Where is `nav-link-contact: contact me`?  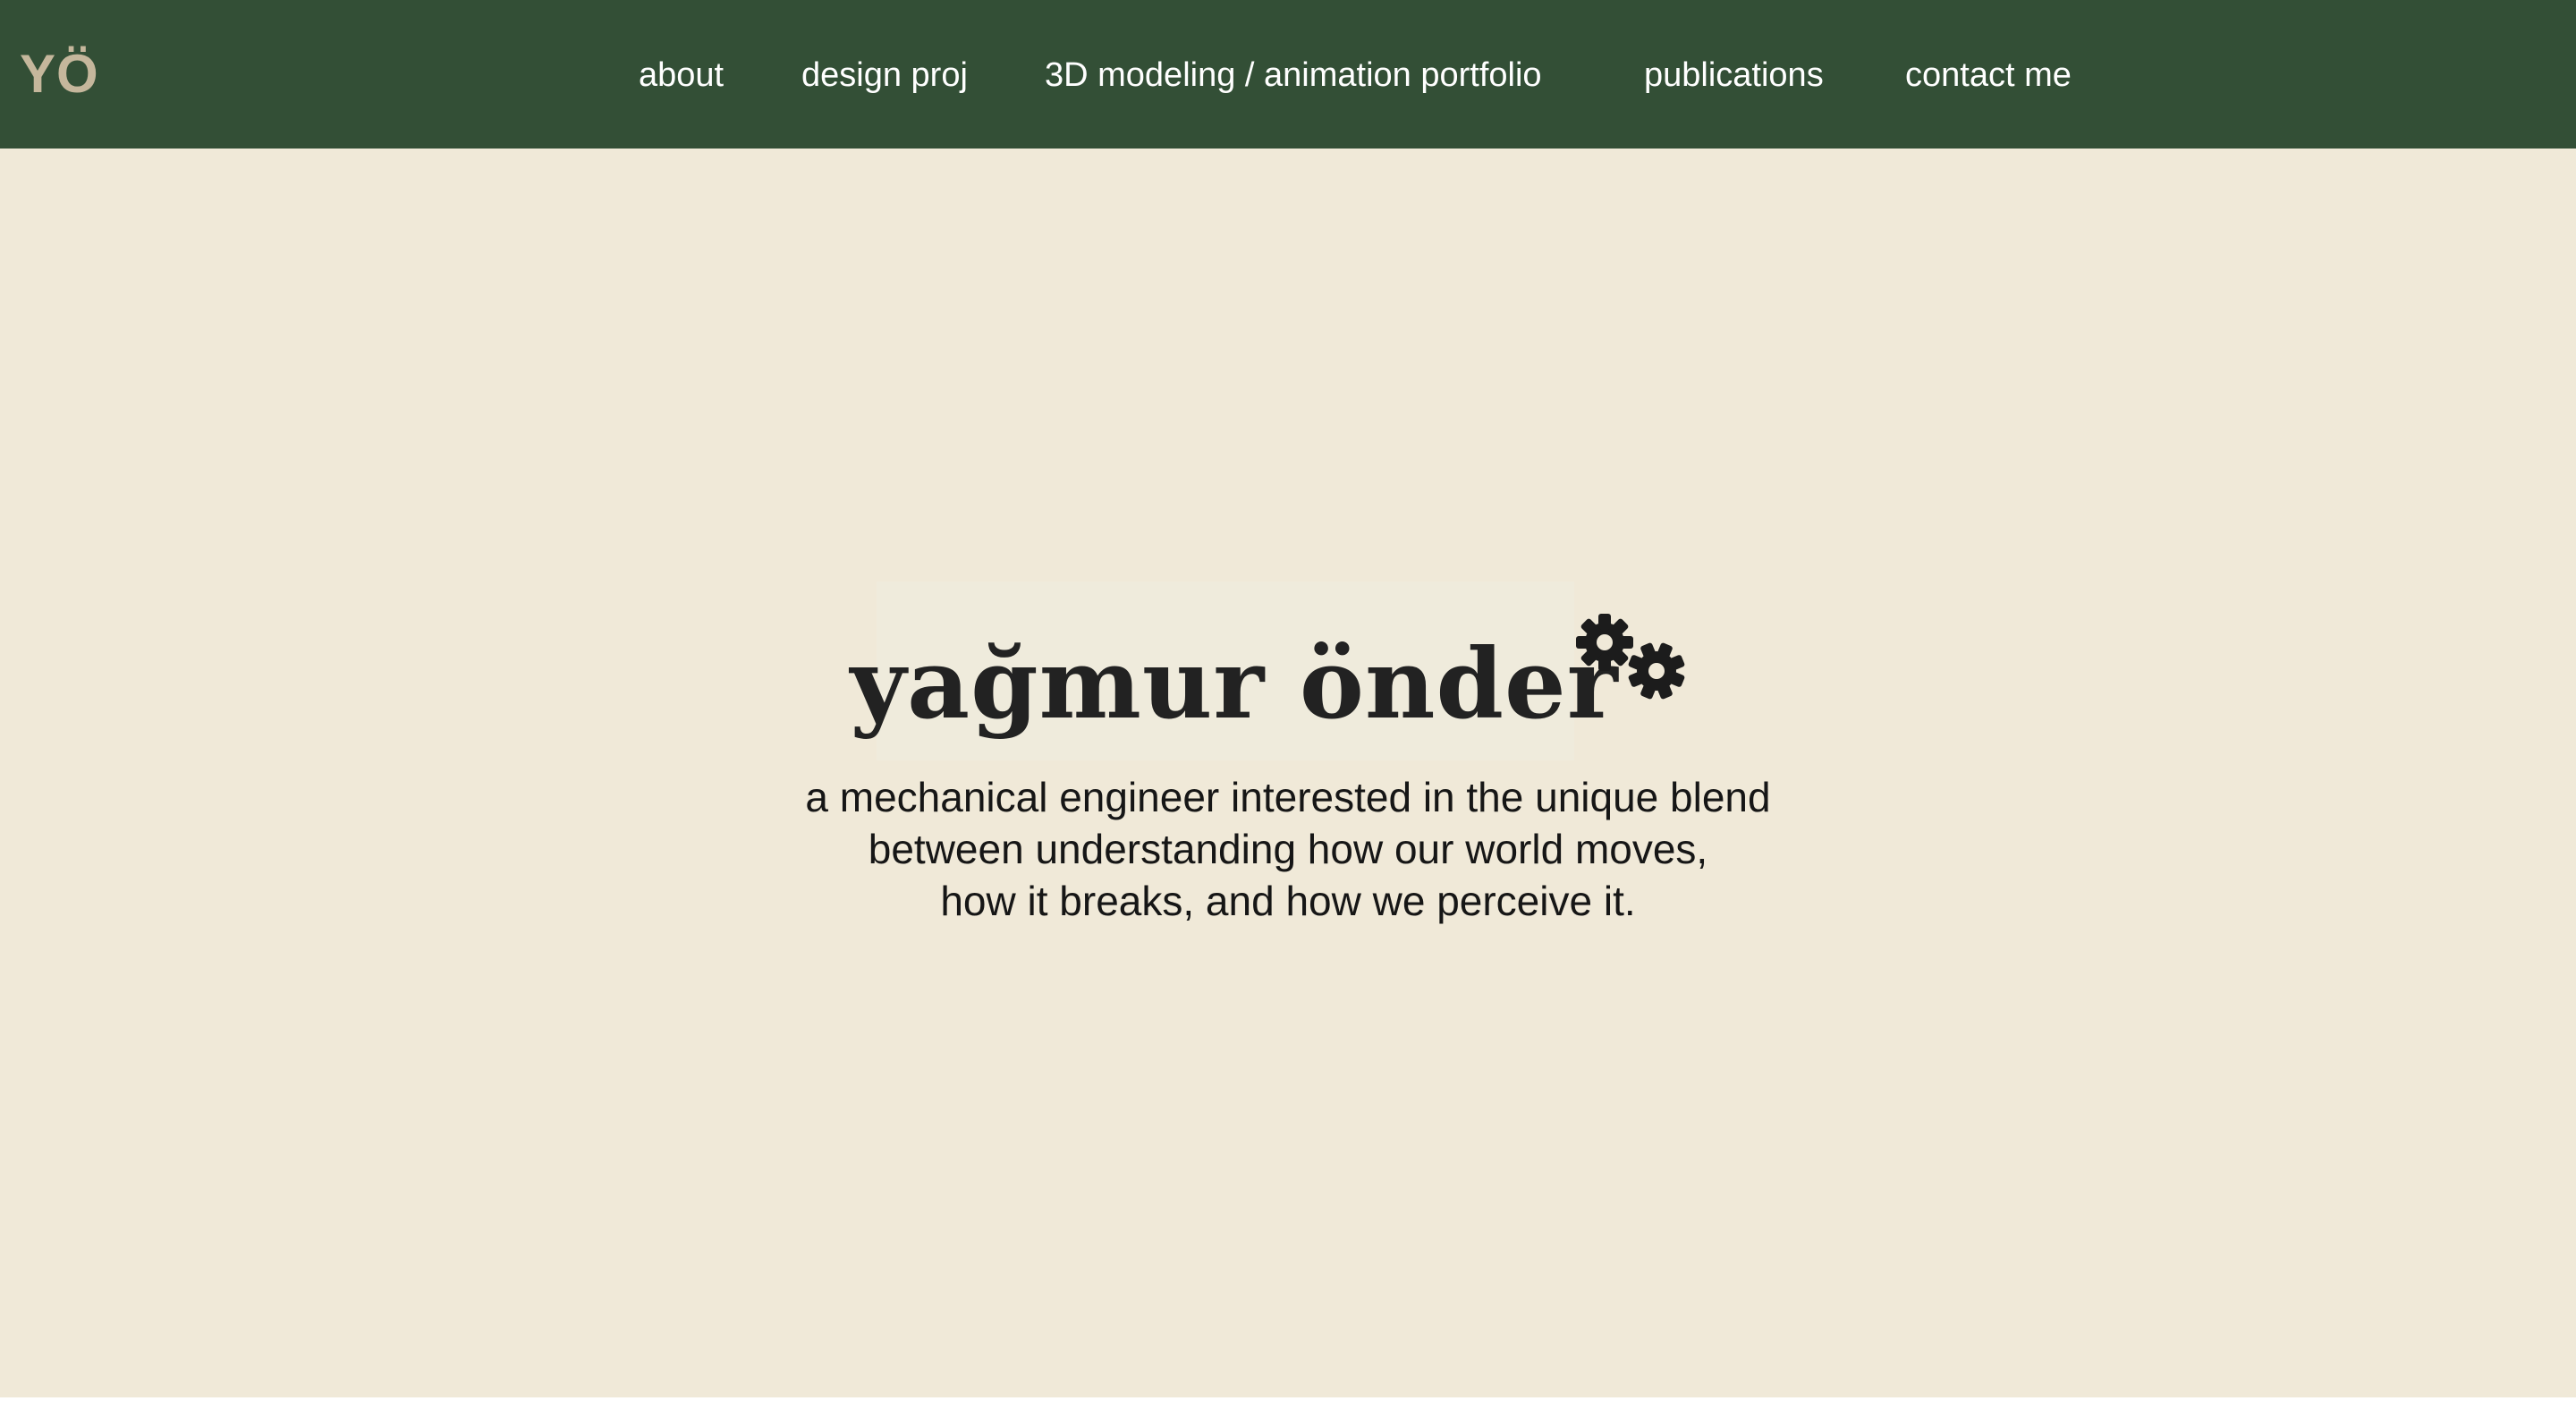 nav-link-contact: contact me is located at coordinates (1988, 75).